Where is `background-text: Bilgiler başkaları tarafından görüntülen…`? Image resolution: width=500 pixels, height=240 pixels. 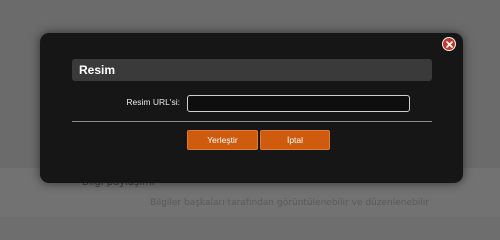
background-text: Bilgiler başkaları tarafından görüntülen… is located at coordinates (289, 203).